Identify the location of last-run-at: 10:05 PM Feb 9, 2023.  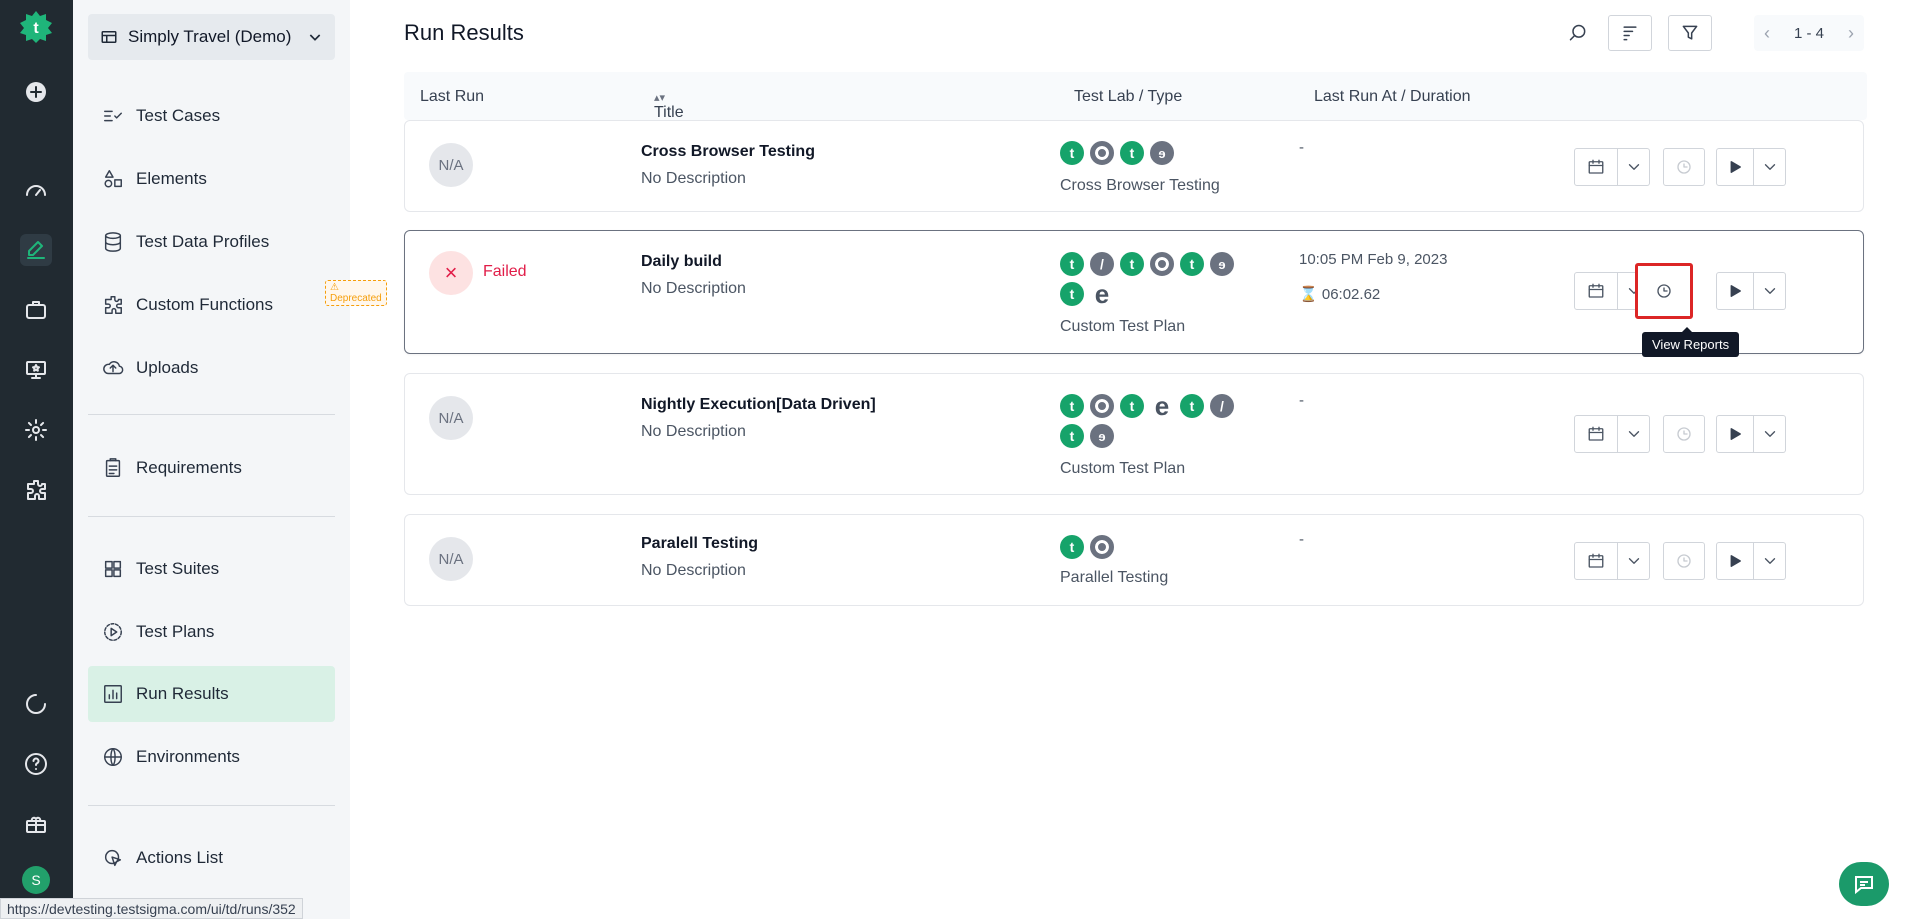
(1373, 259).